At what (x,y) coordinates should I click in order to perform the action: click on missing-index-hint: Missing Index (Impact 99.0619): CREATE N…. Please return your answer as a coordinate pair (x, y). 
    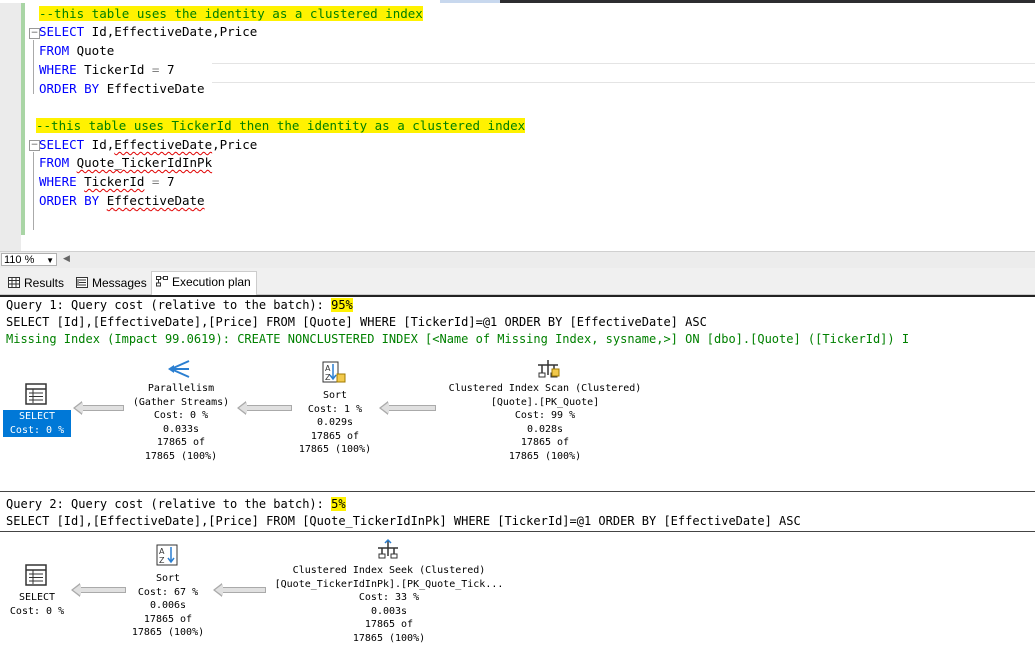
    Looking at the image, I should click on (457, 339).